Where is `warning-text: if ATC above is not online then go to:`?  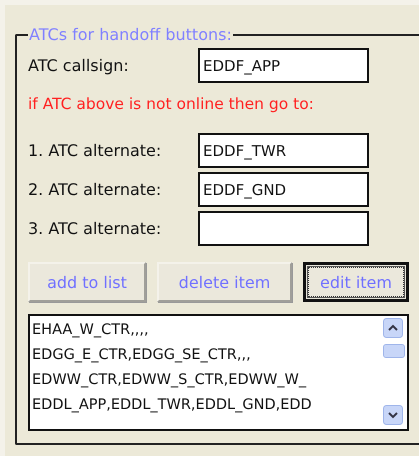
warning-text: if ATC above is not online then go to: is located at coordinates (171, 104).